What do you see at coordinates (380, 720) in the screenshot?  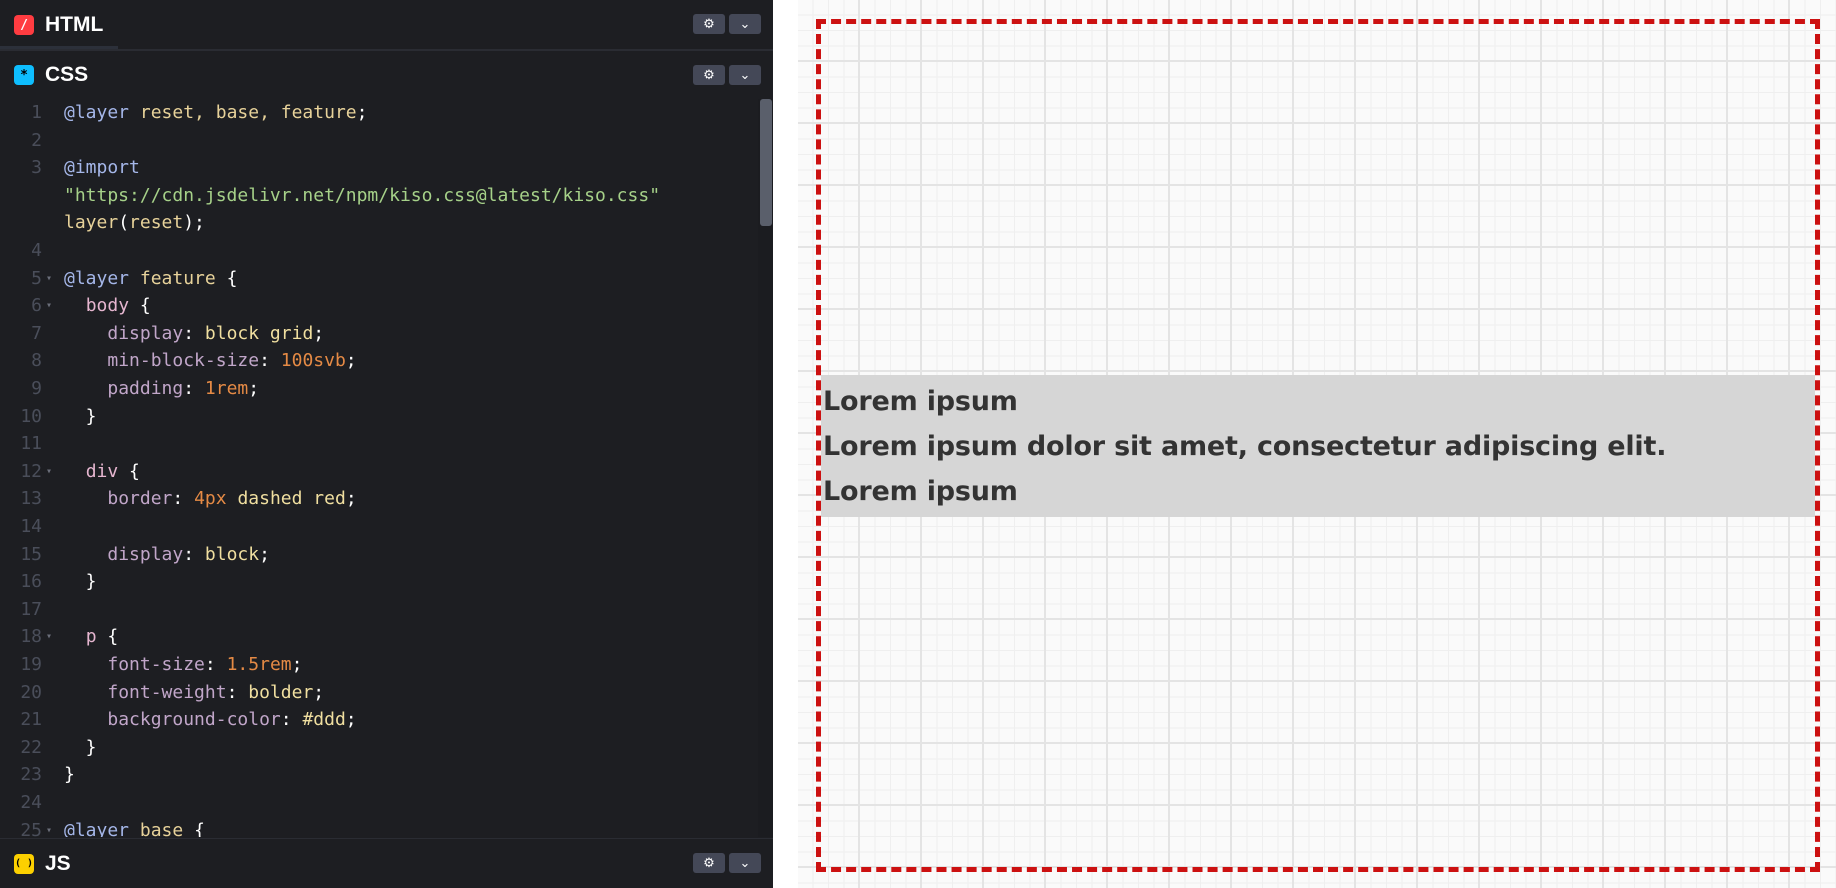 I see `code-line: 21 background-color: #ddd;` at bounding box center [380, 720].